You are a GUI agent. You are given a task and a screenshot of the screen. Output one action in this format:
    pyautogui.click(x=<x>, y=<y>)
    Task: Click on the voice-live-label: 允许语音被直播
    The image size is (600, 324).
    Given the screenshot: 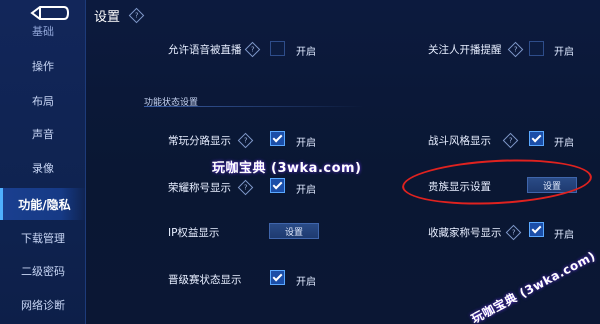 What is the action you would take?
    pyautogui.click(x=205, y=50)
    